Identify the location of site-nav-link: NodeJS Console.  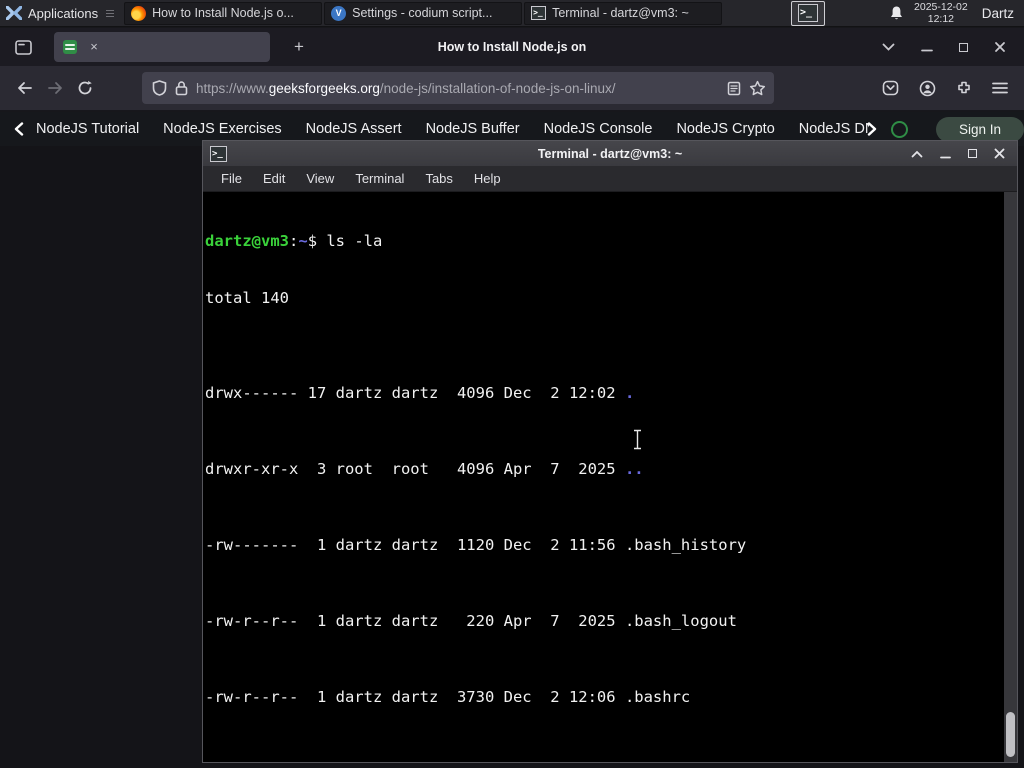
(598, 129).